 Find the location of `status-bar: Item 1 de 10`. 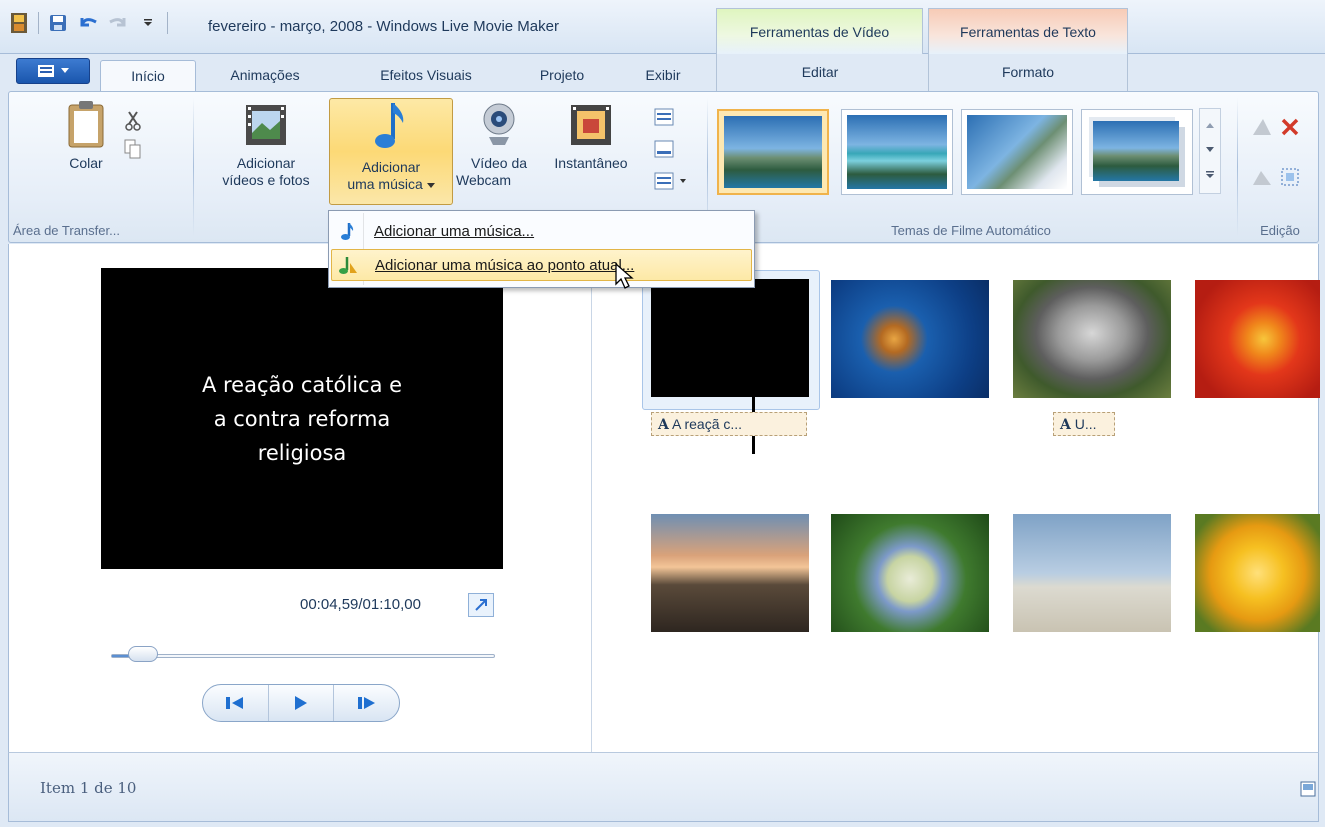

status-bar: Item 1 de 10 is located at coordinates (663, 787).